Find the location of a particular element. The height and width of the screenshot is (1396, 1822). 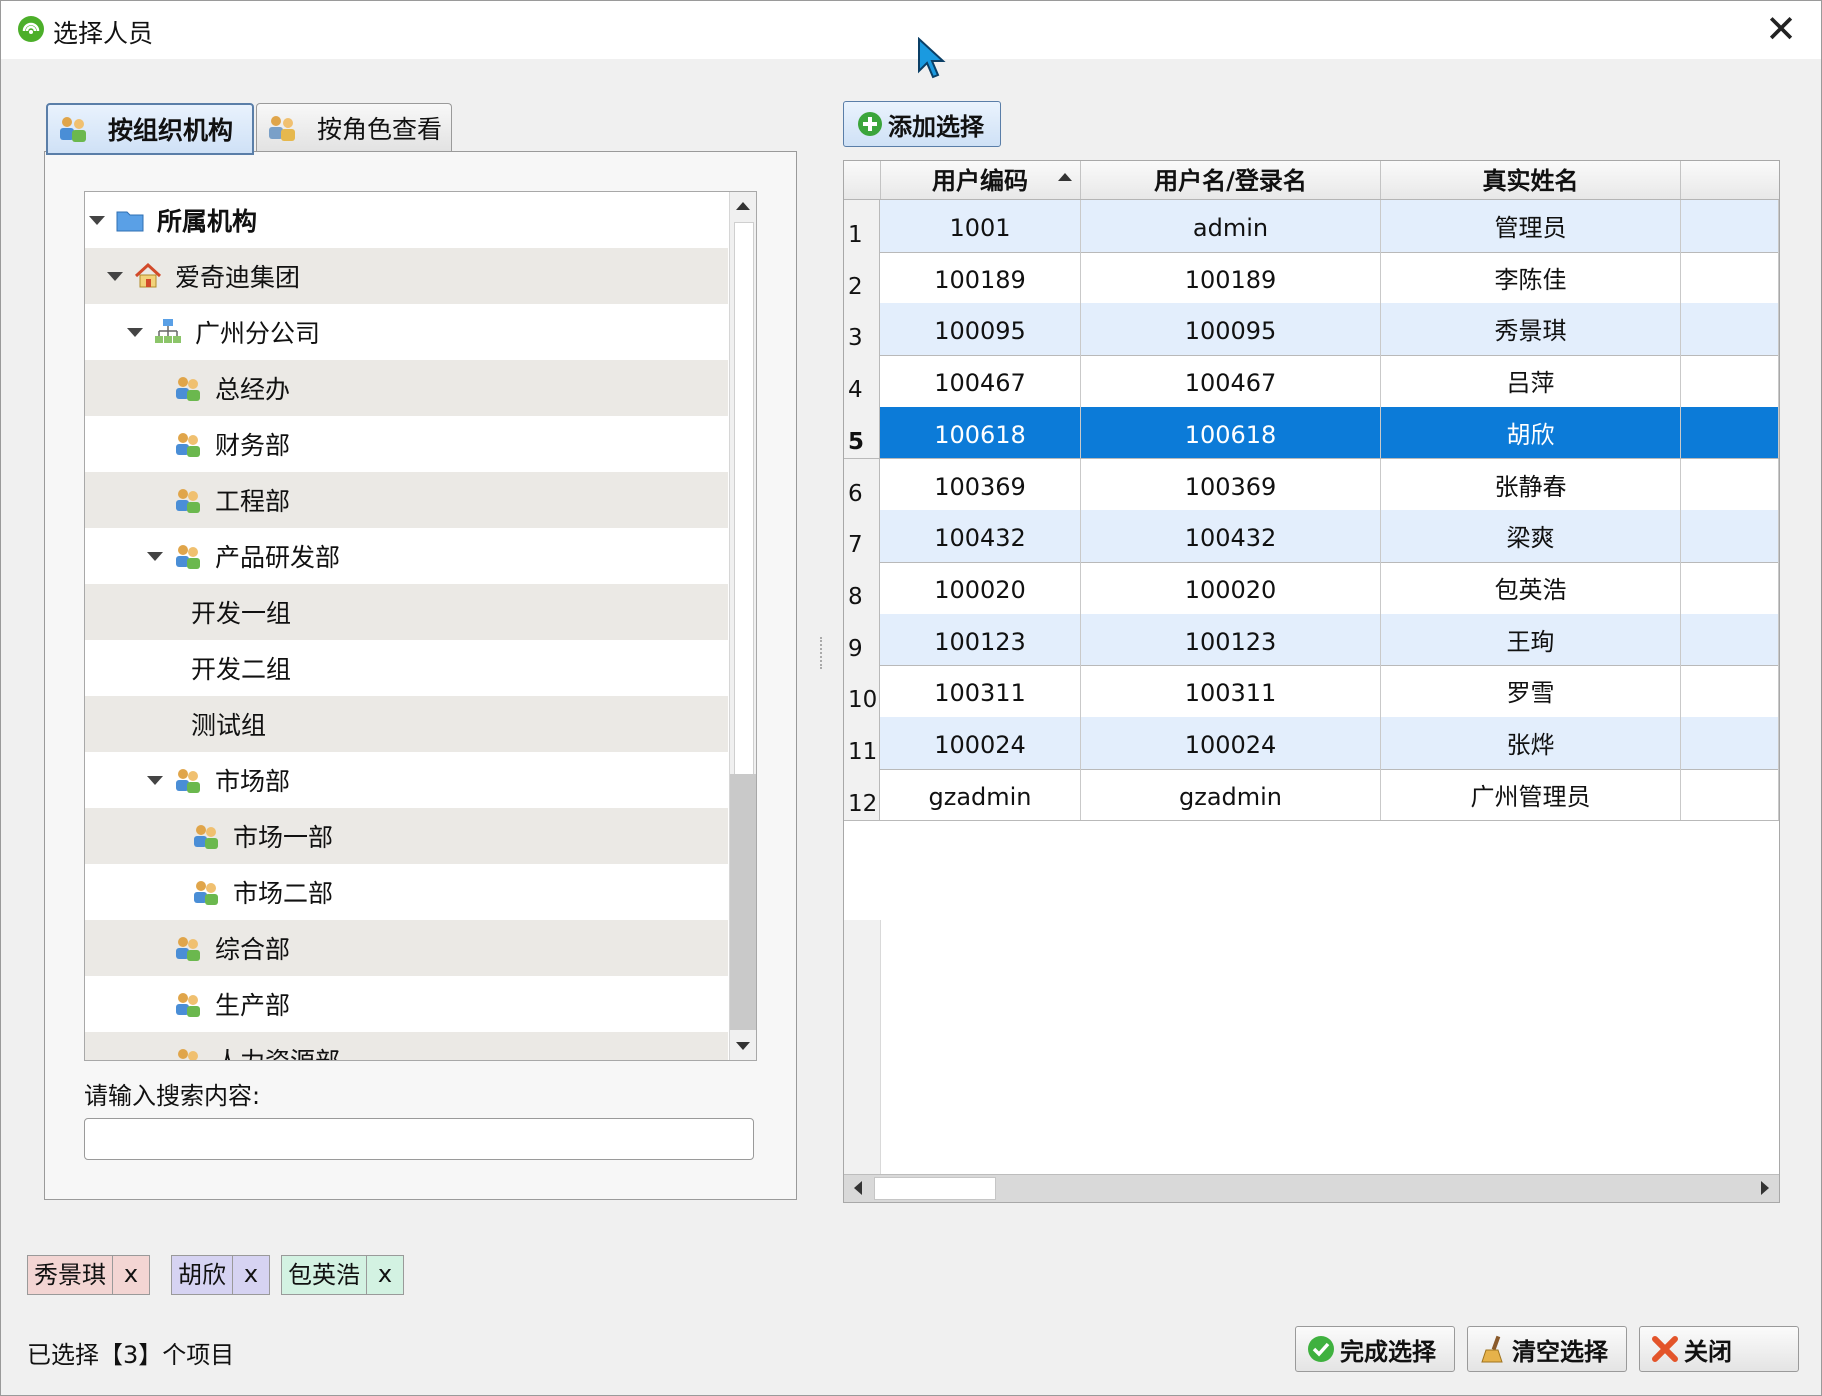

cell-name: 李陈佳 is located at coordinates (1531, 277).